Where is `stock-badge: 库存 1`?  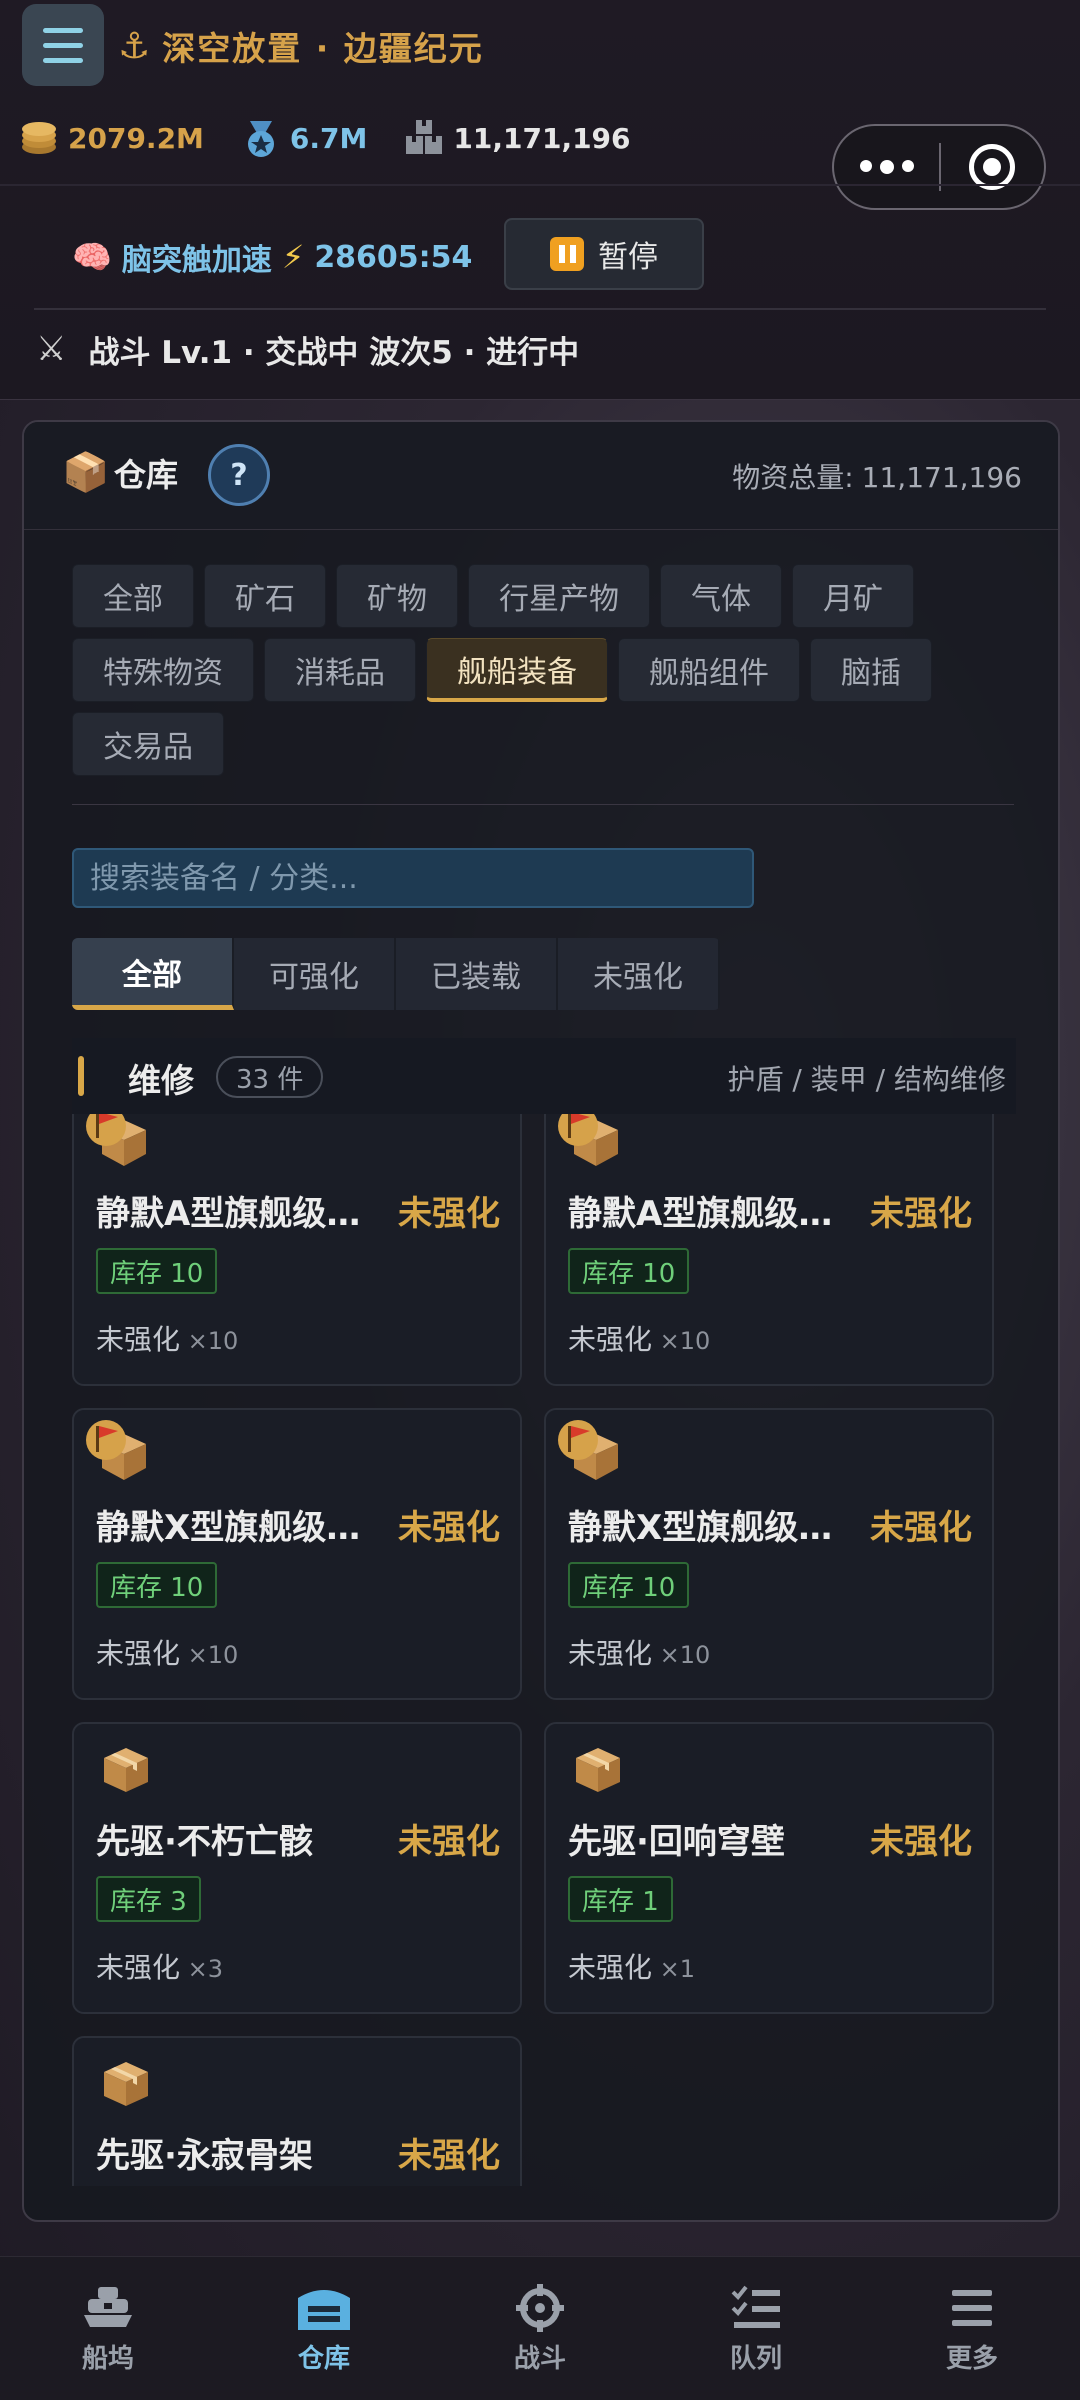
stock-badge: 库存 1 is located at coordinates (620, 1899).